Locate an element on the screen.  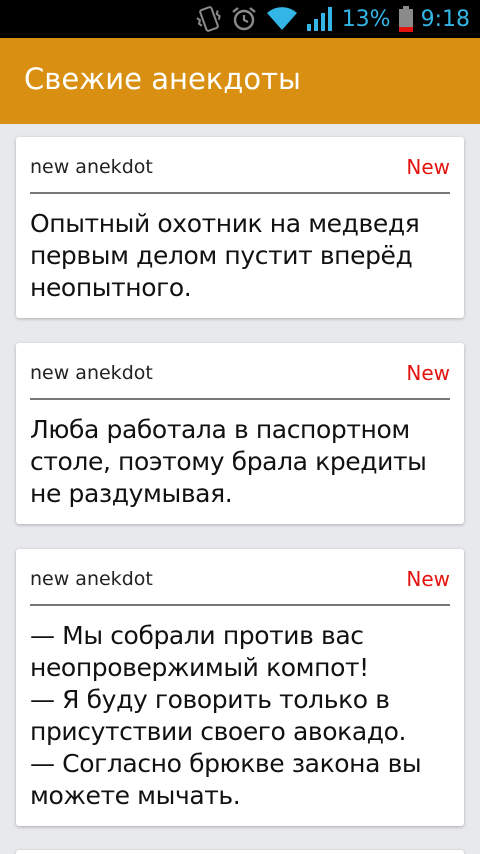
joke-card-partial is located at coordinates (240, 852).